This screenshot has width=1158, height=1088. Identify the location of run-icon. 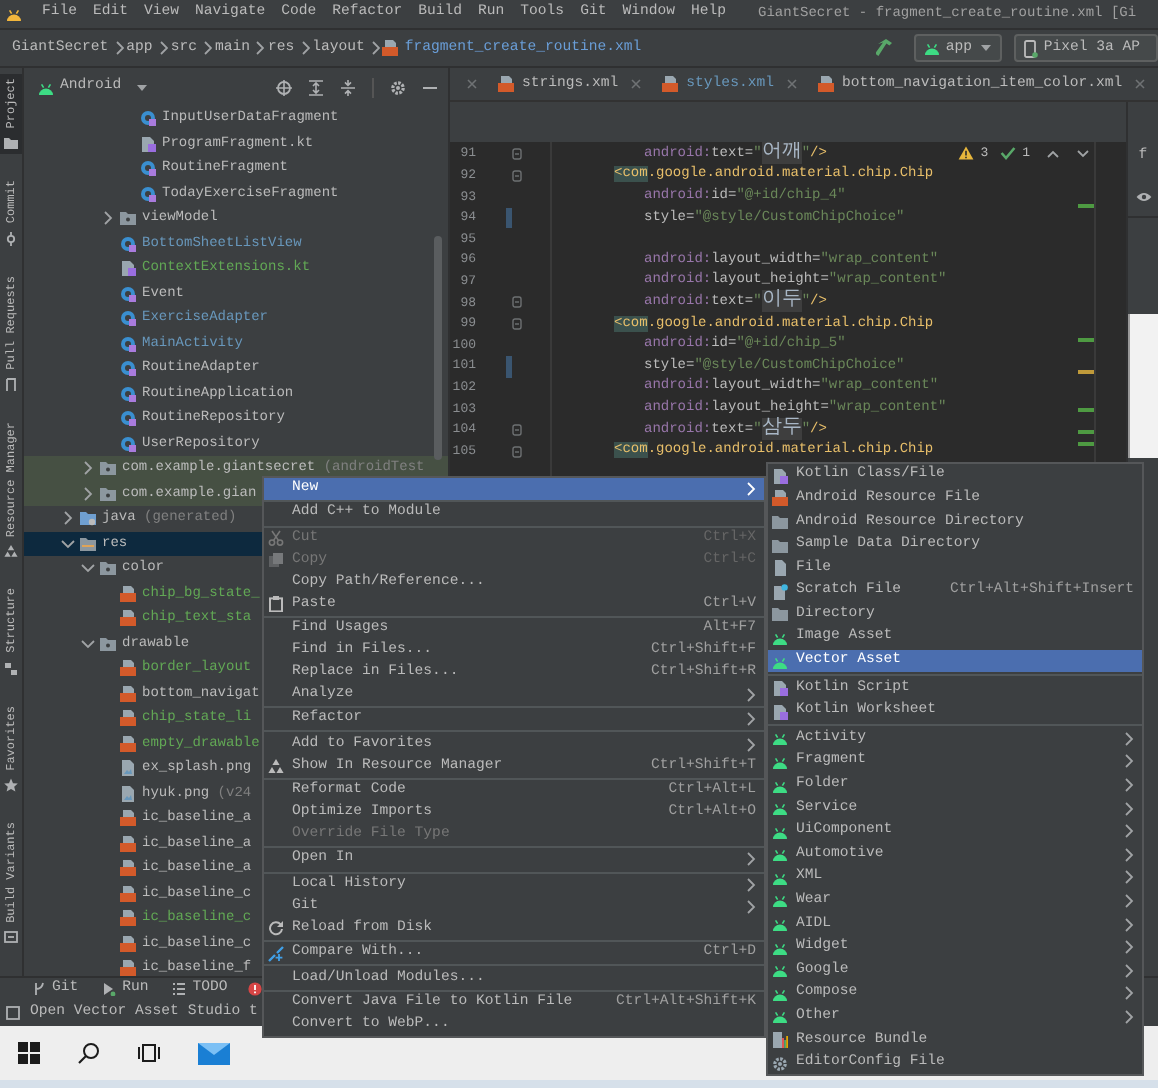
(109, 989).